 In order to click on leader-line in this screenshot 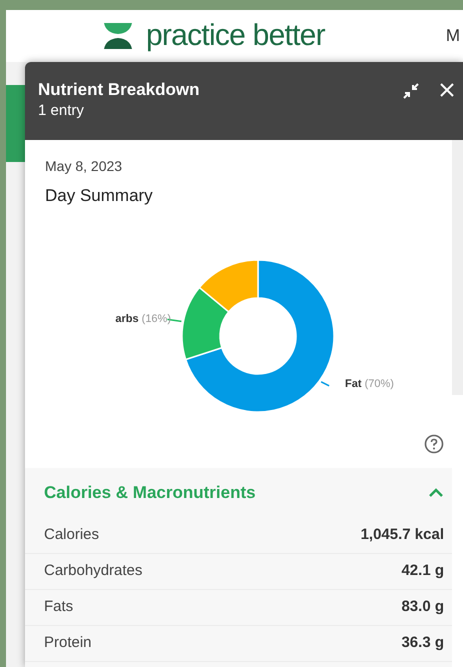, I will do `click(325, 383)`.